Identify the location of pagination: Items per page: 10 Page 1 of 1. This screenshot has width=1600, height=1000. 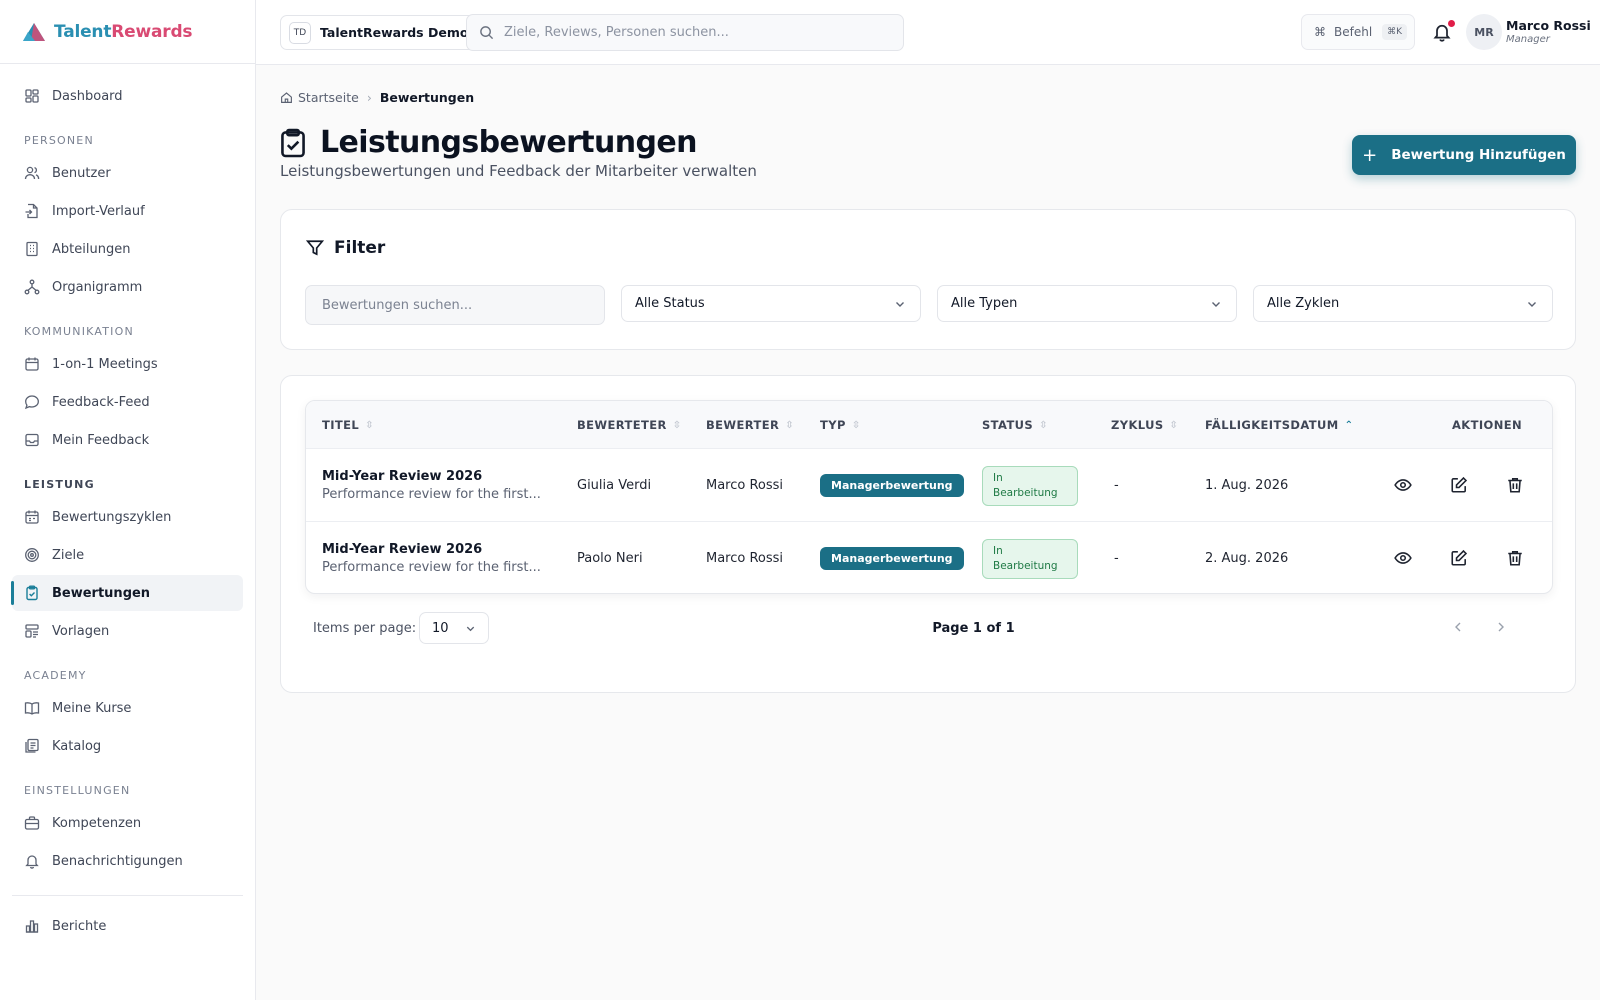
(929, 629).